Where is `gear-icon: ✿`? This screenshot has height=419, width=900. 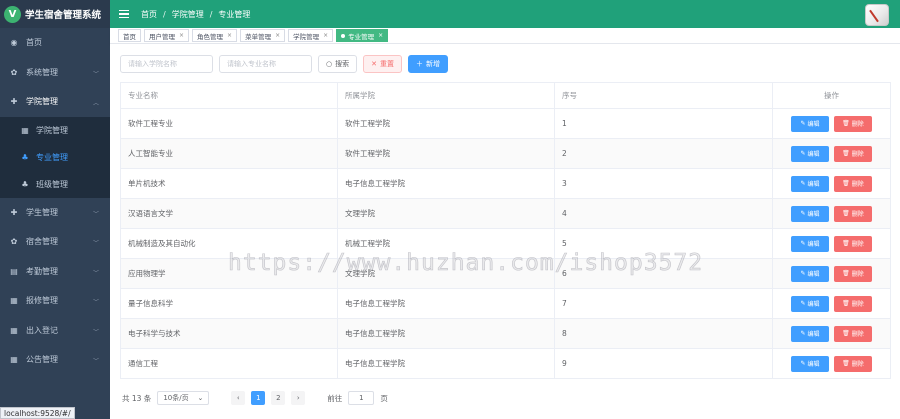
gear-icon: ✿ is located at coordinates (14, 242).